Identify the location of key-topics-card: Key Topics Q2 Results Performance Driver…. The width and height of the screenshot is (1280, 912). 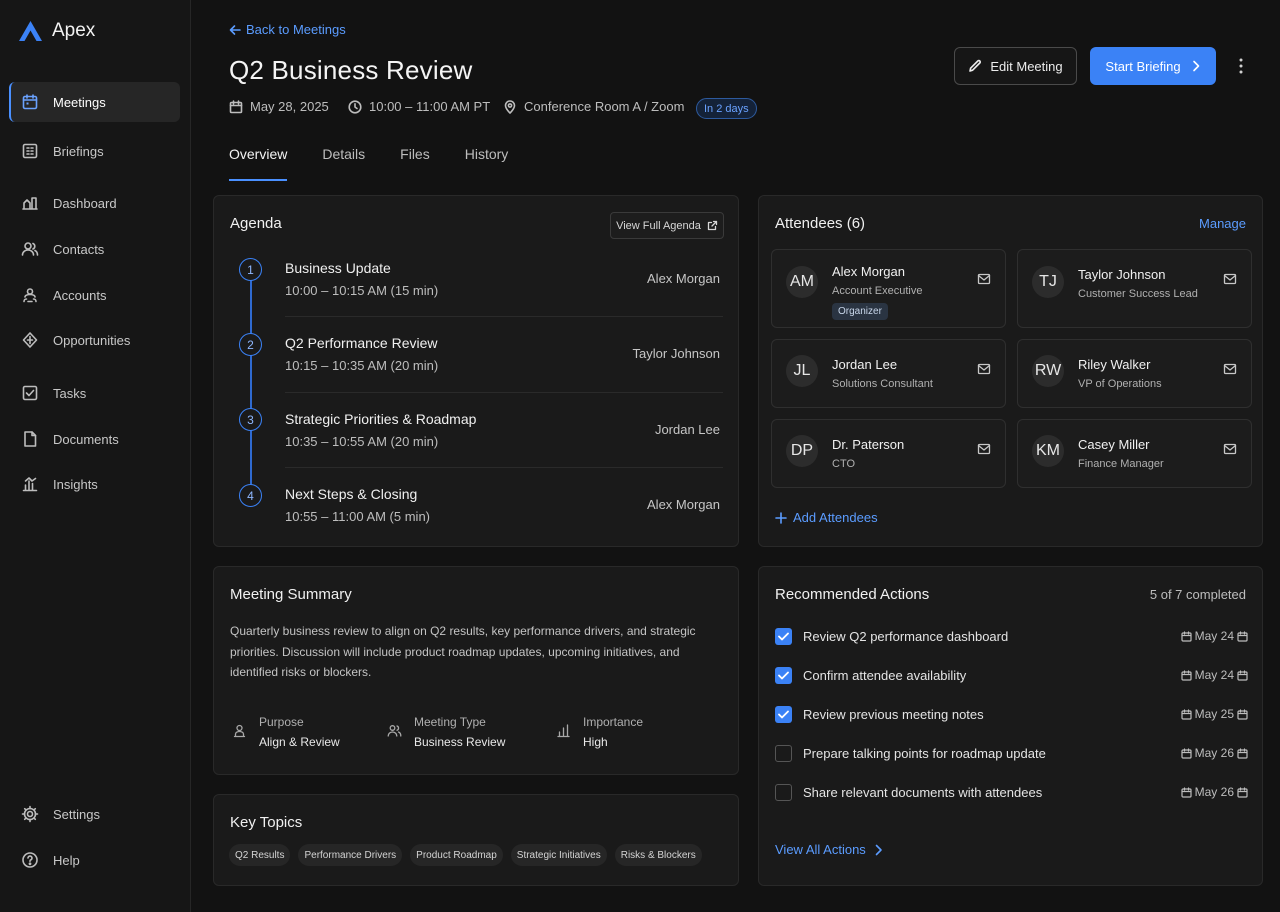
(476, 840).